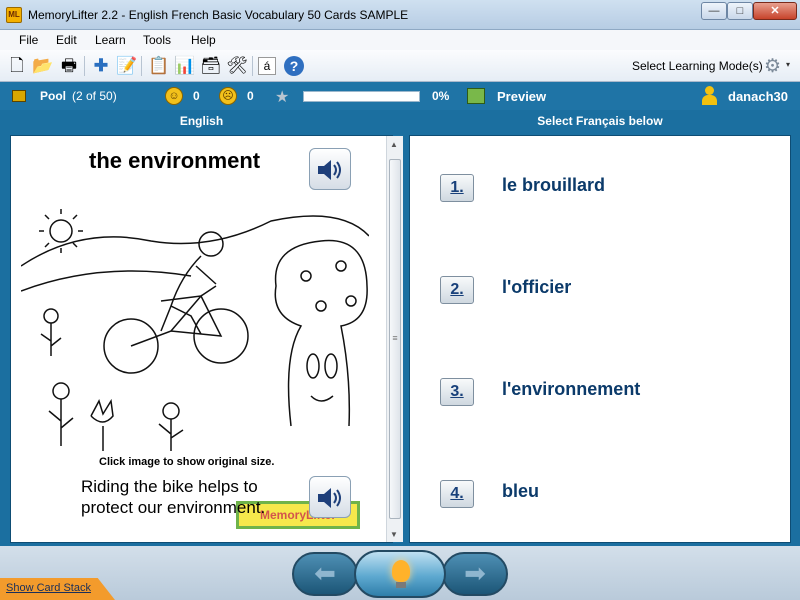 The height and width of the screenshot is (600, 800). I want to click on word-audio-button, so click(330, 169).